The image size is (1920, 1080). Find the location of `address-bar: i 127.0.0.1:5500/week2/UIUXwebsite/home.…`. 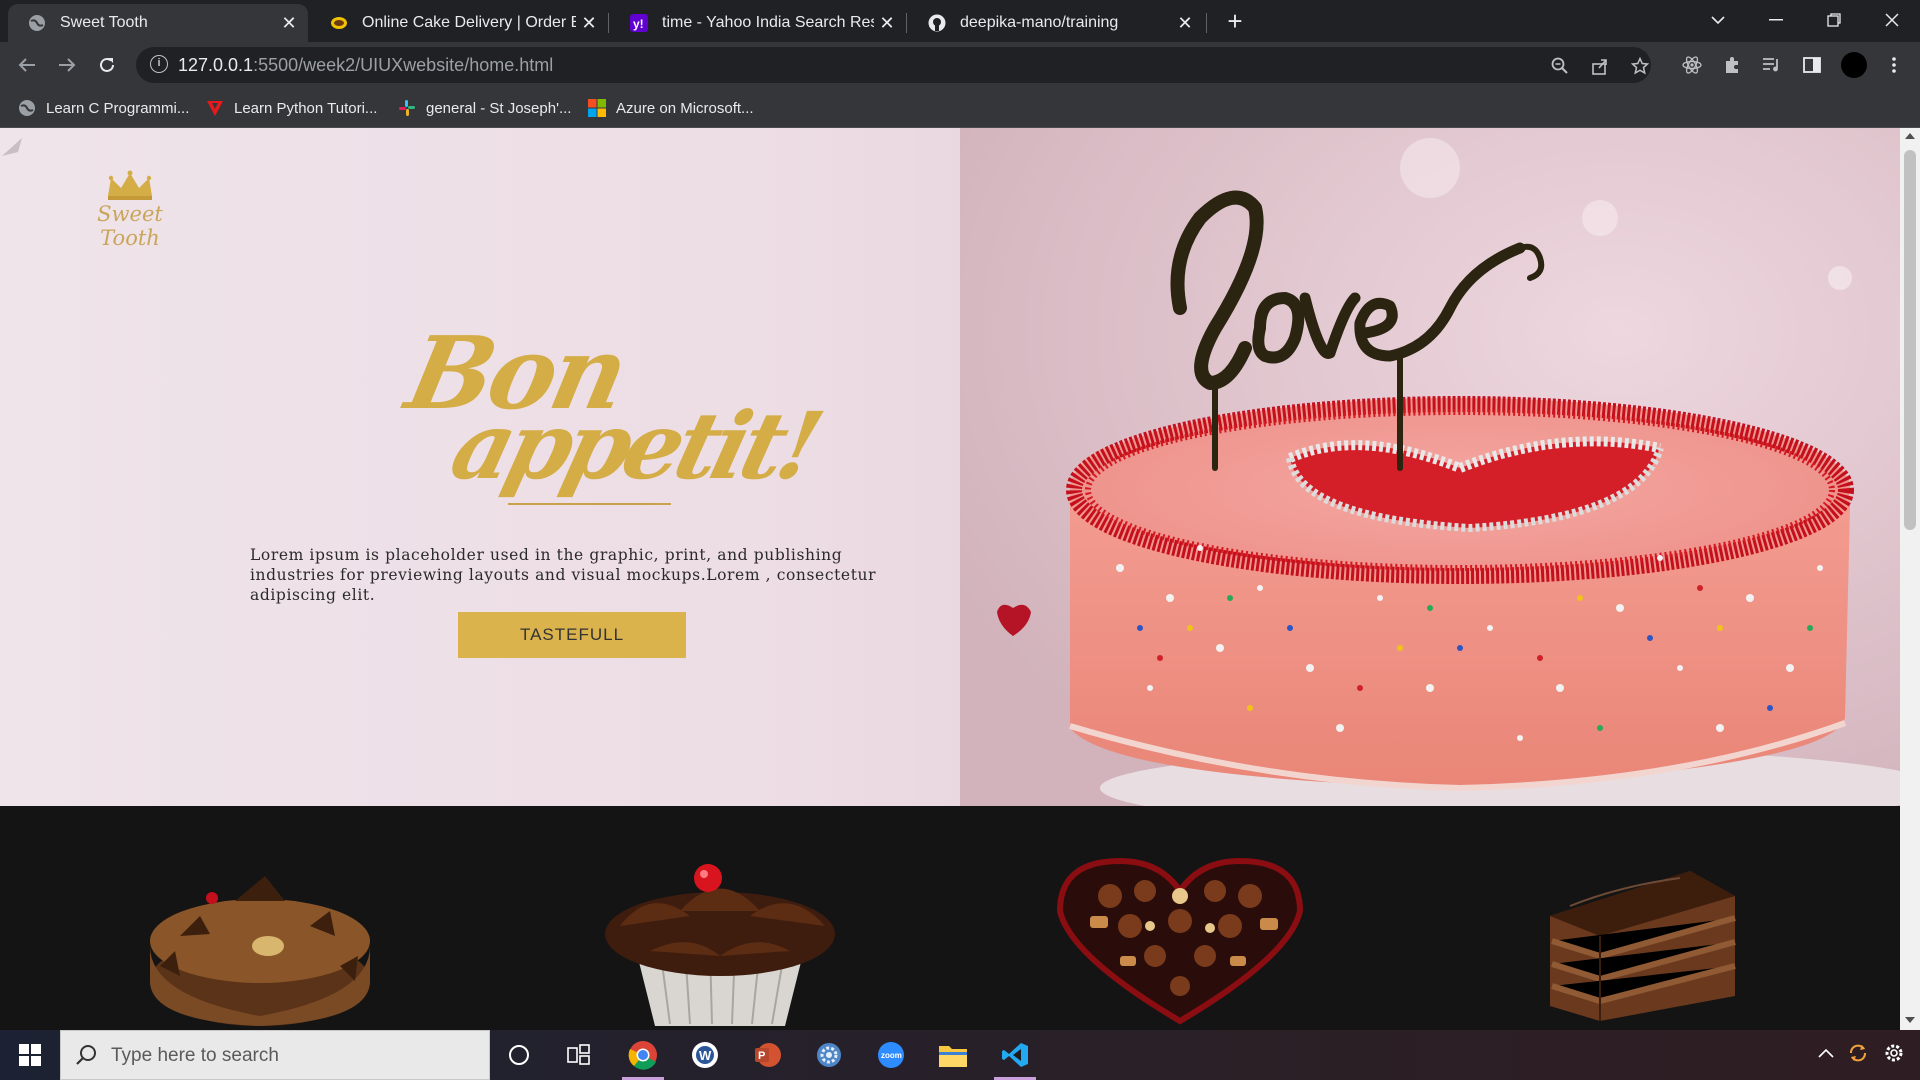

address-bar: i 127.0.0.1:5500/week2/UIUXwebsite/home.… is located at coordinates (893, 65).